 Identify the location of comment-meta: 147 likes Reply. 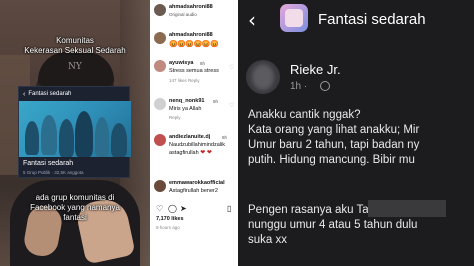
(184, 80).